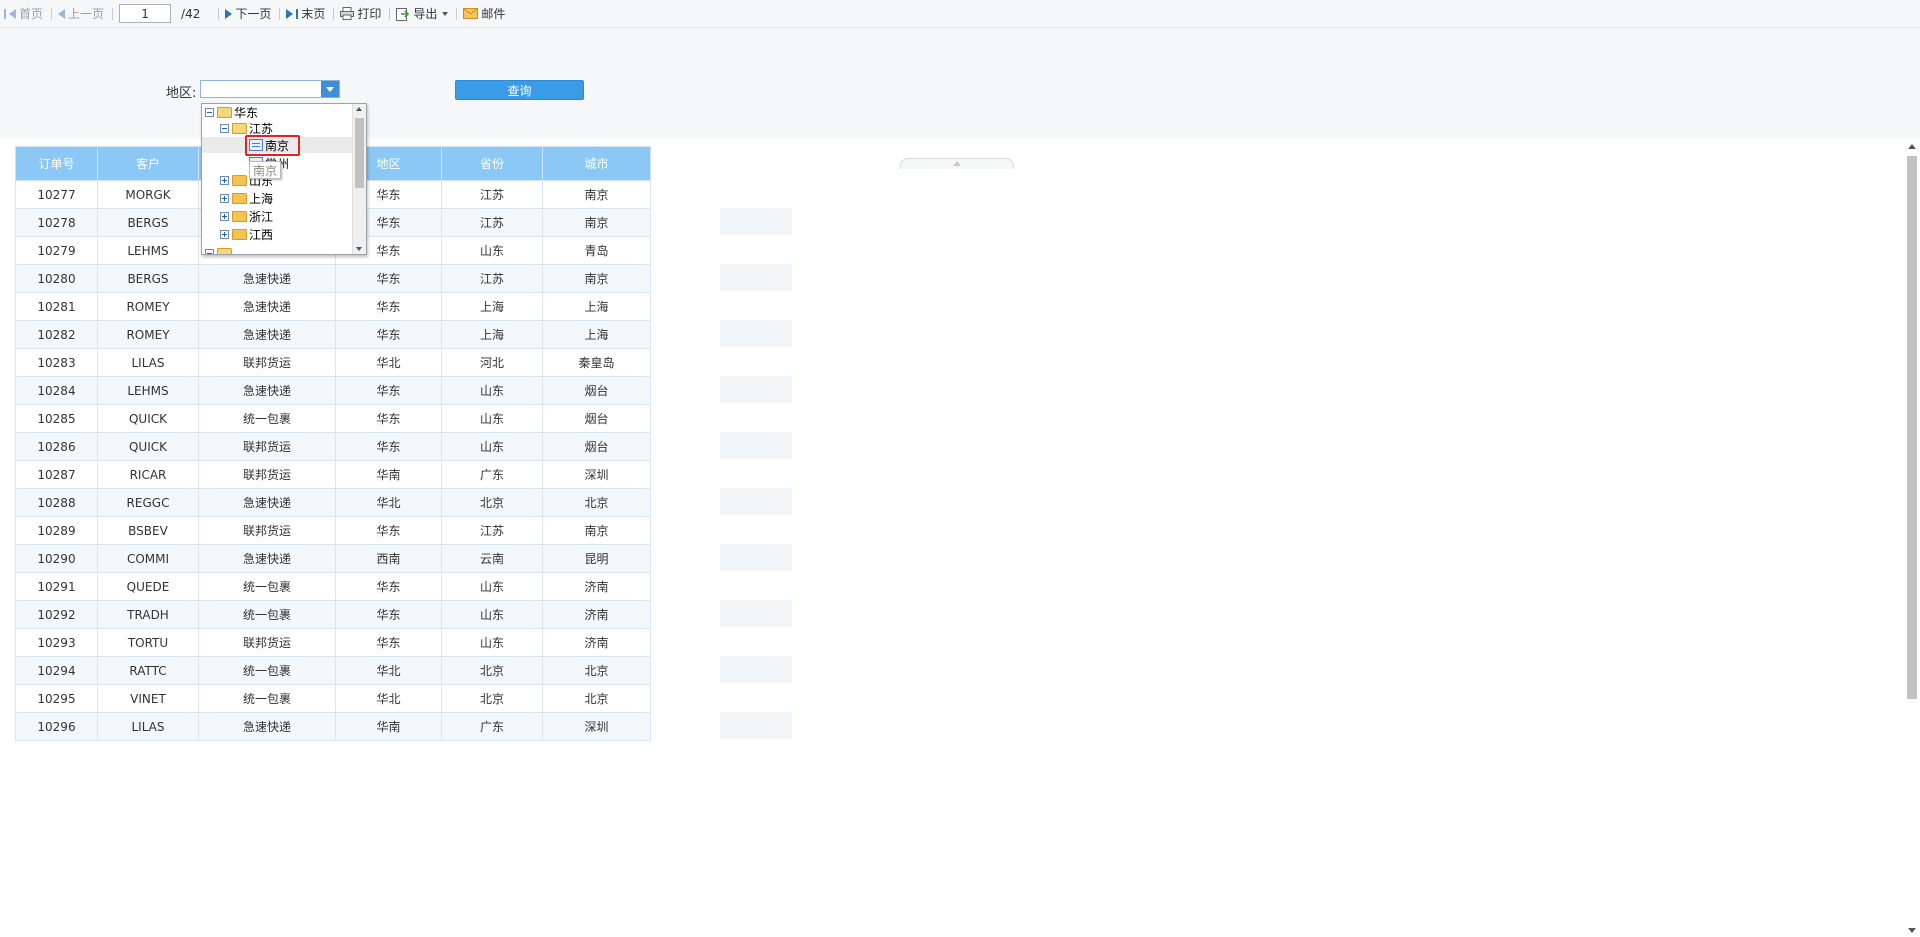 This screenshot has width=1920, height=937. I want to click on first-page-button: 首页, so click(23, 13).